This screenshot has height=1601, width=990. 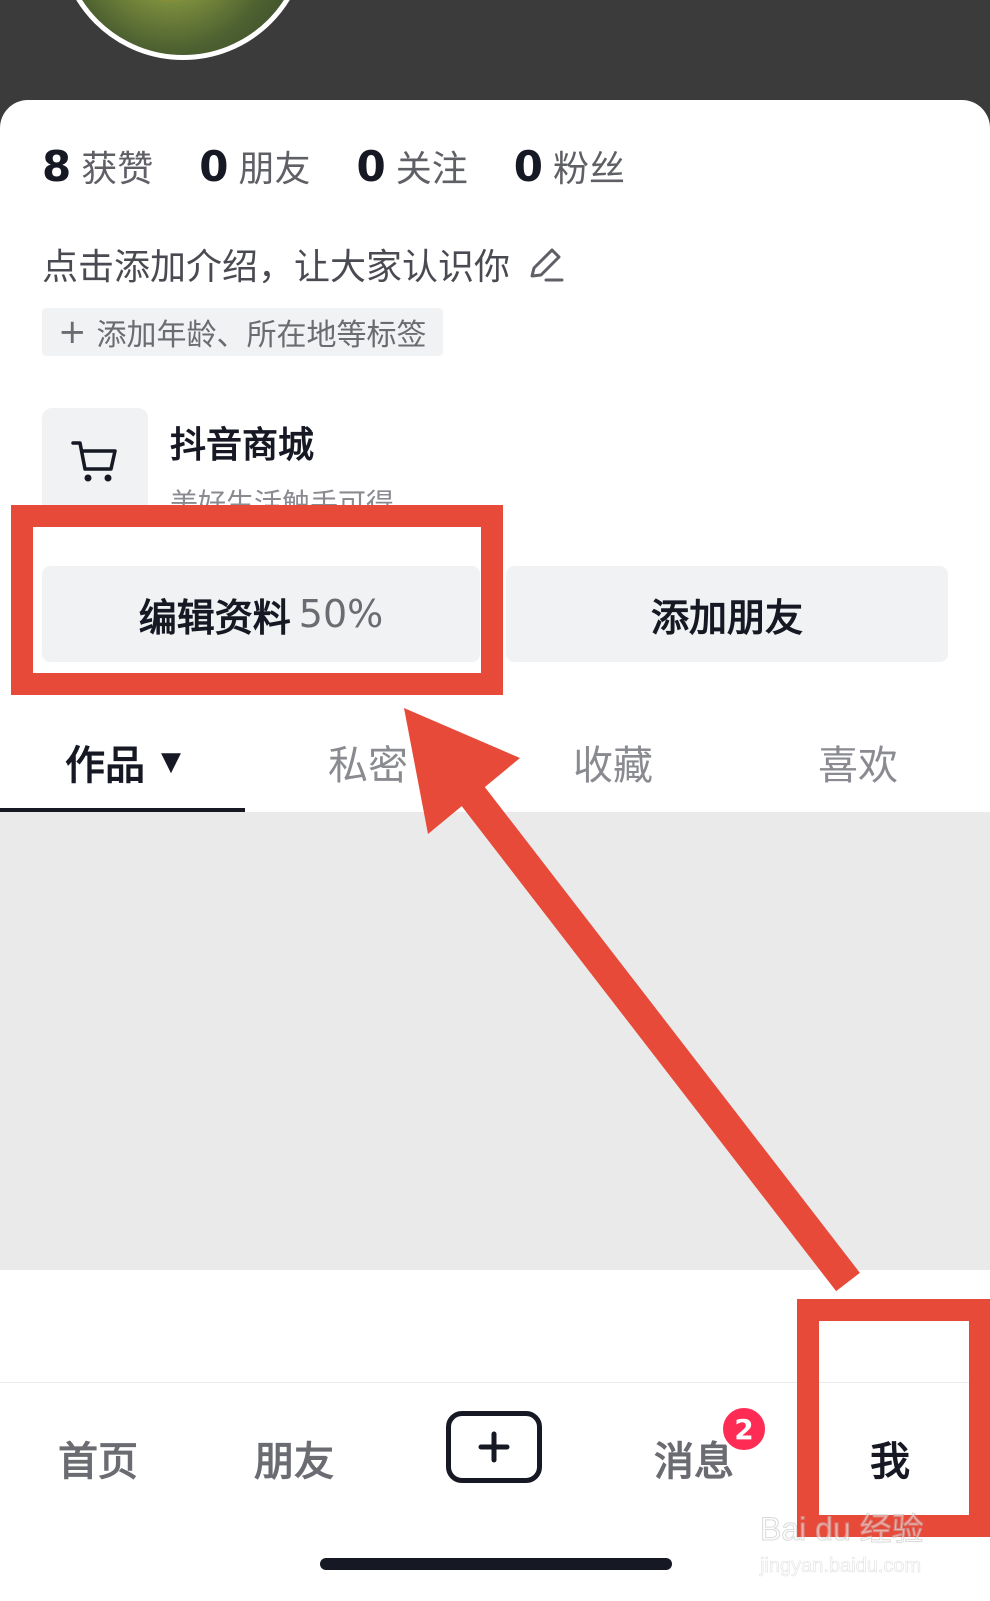 I want to click on tab-label: 作品, so click(x=105, y=766).